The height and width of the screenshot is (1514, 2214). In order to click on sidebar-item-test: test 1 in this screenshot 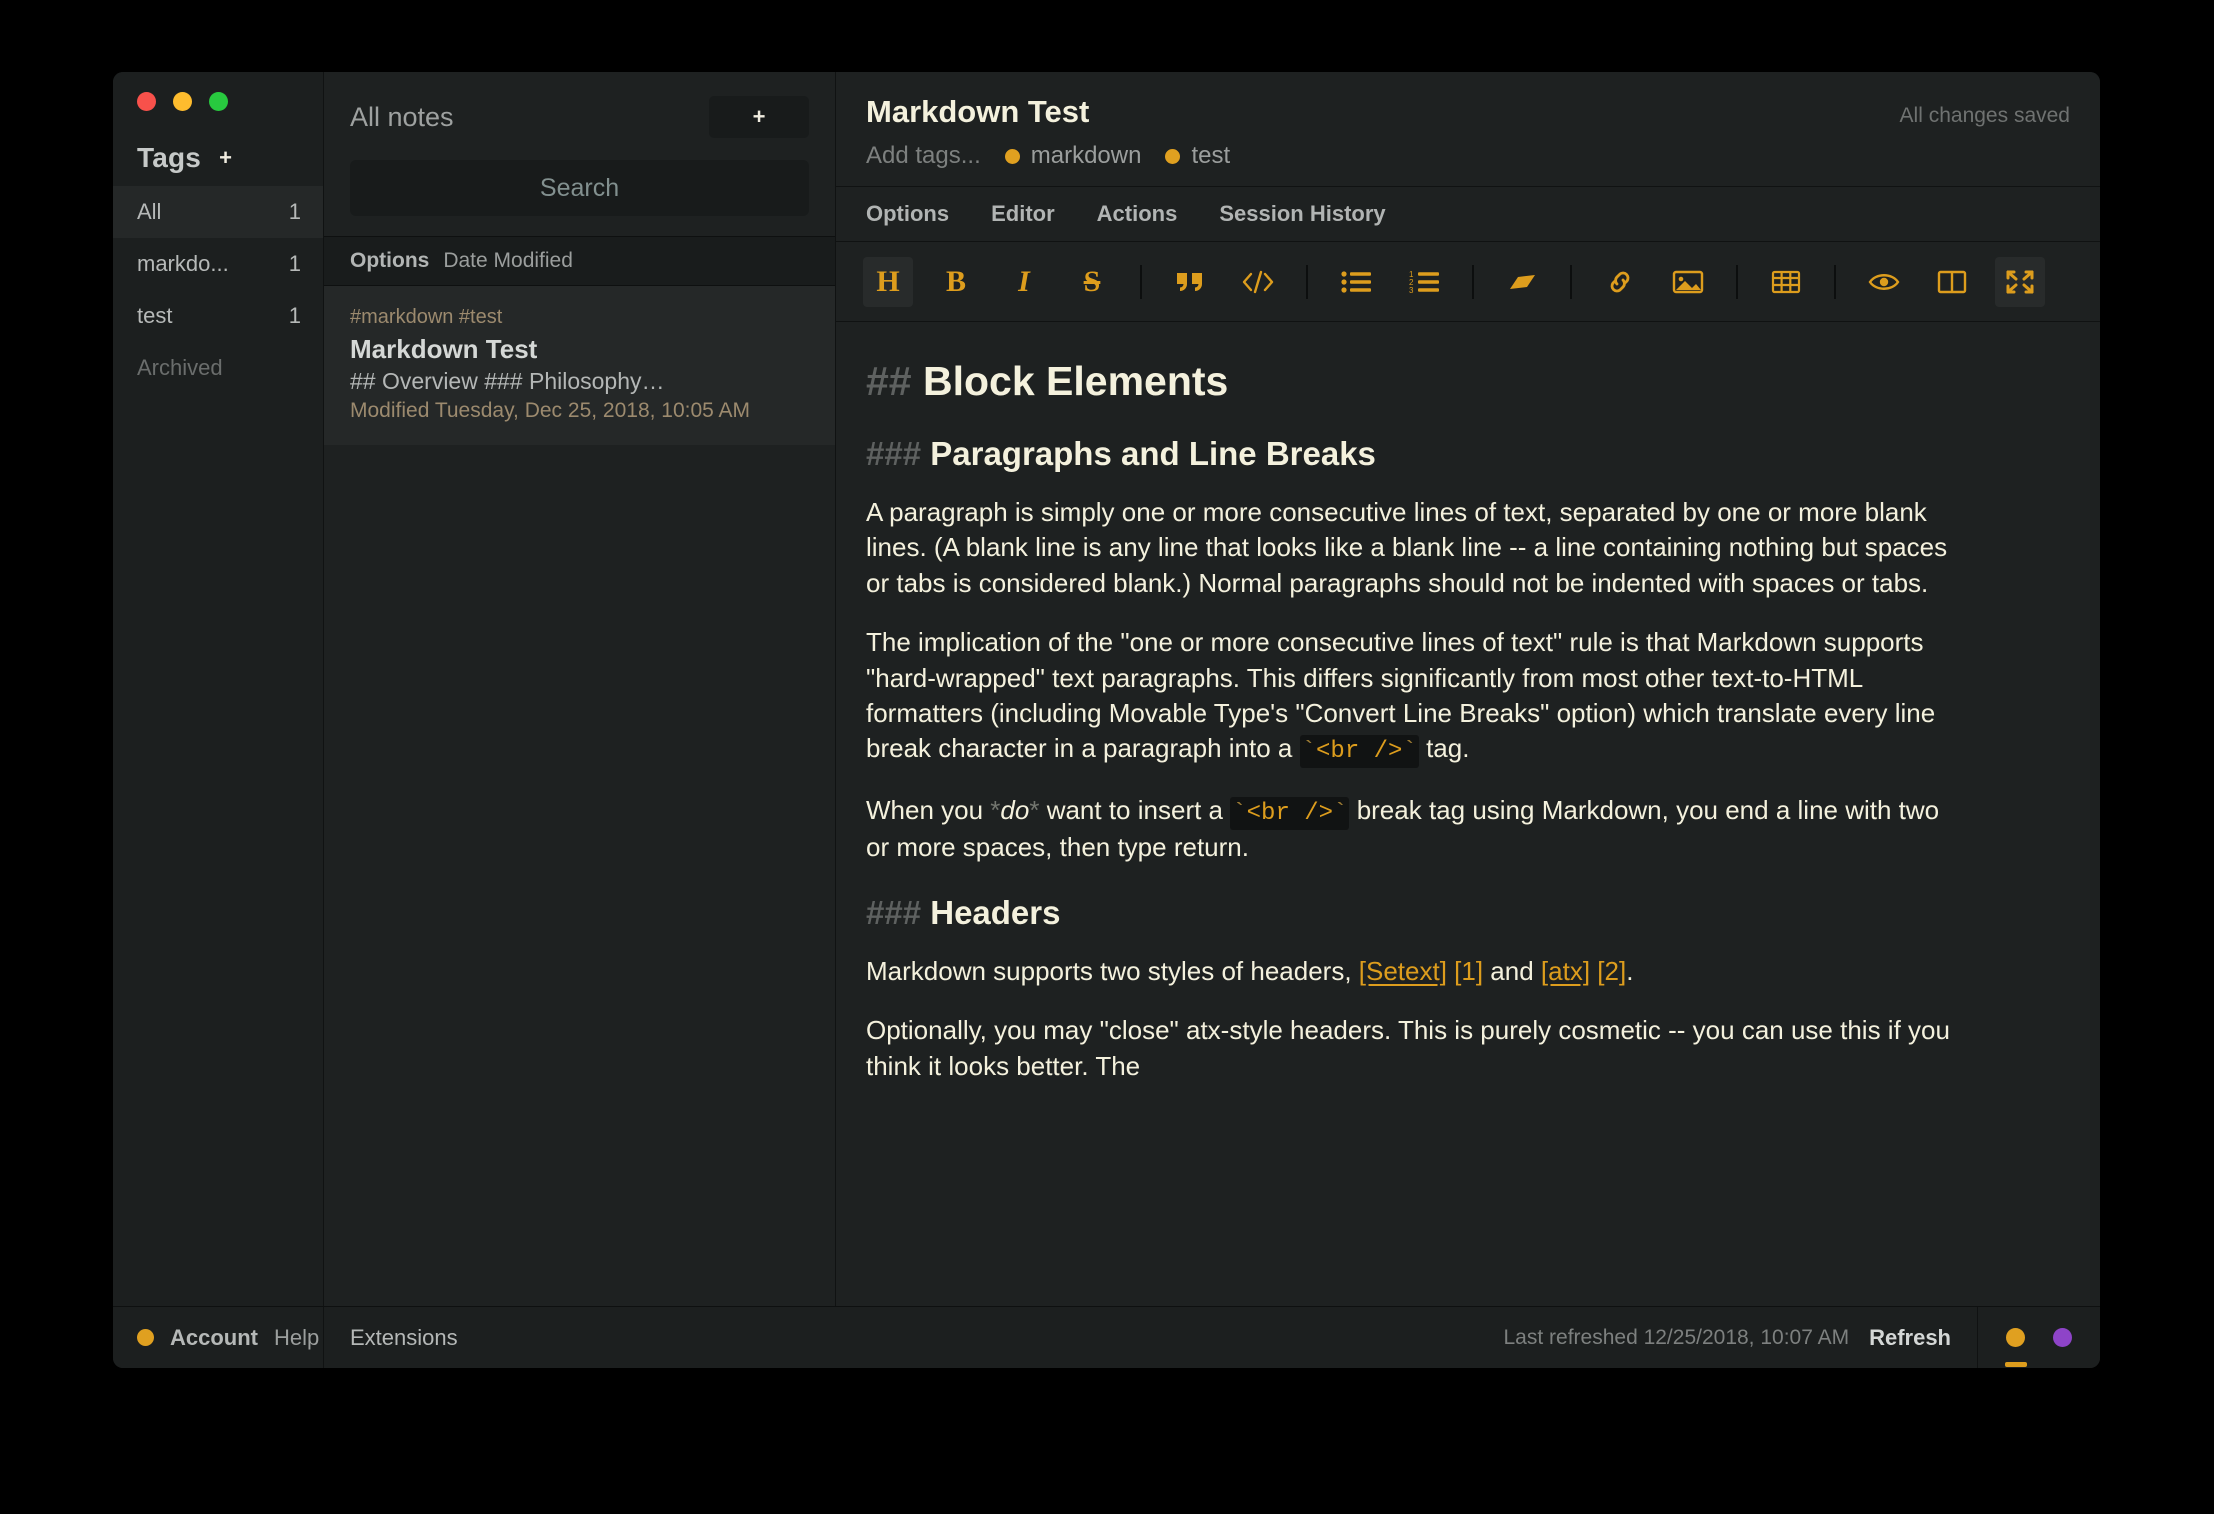, I will do `click(218, 316)`.